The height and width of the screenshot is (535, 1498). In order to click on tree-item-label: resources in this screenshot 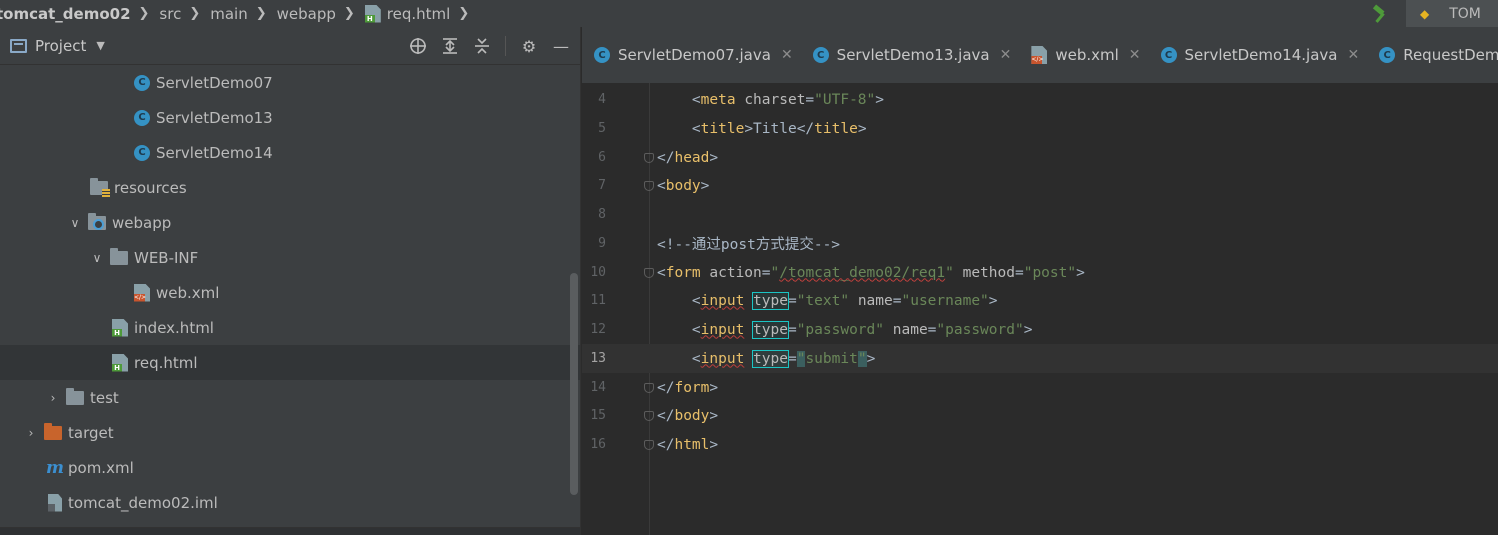, I will do `click(150, 187)`.